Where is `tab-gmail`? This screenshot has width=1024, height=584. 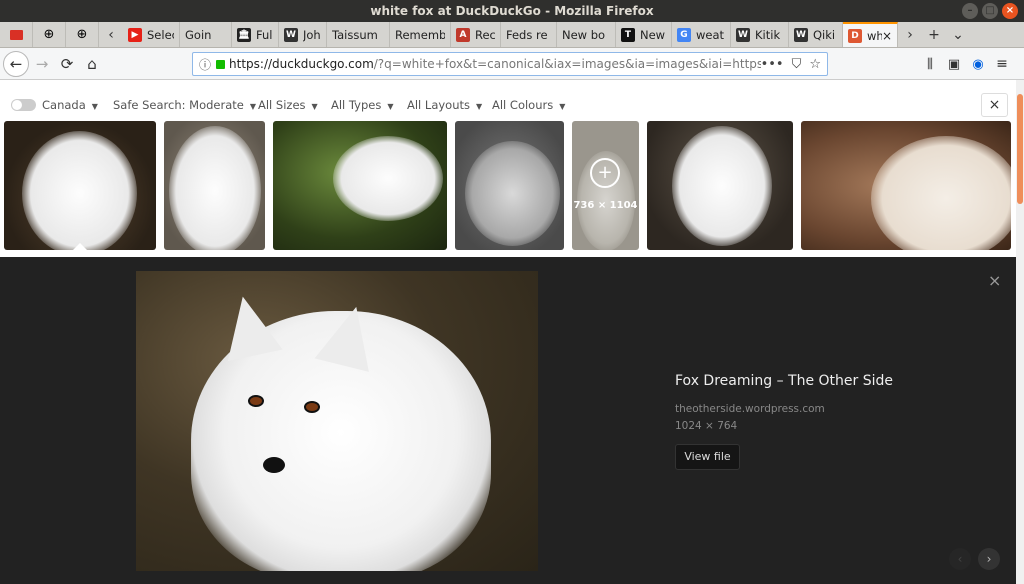 tab-gmail is located at coordinates (16, 34).